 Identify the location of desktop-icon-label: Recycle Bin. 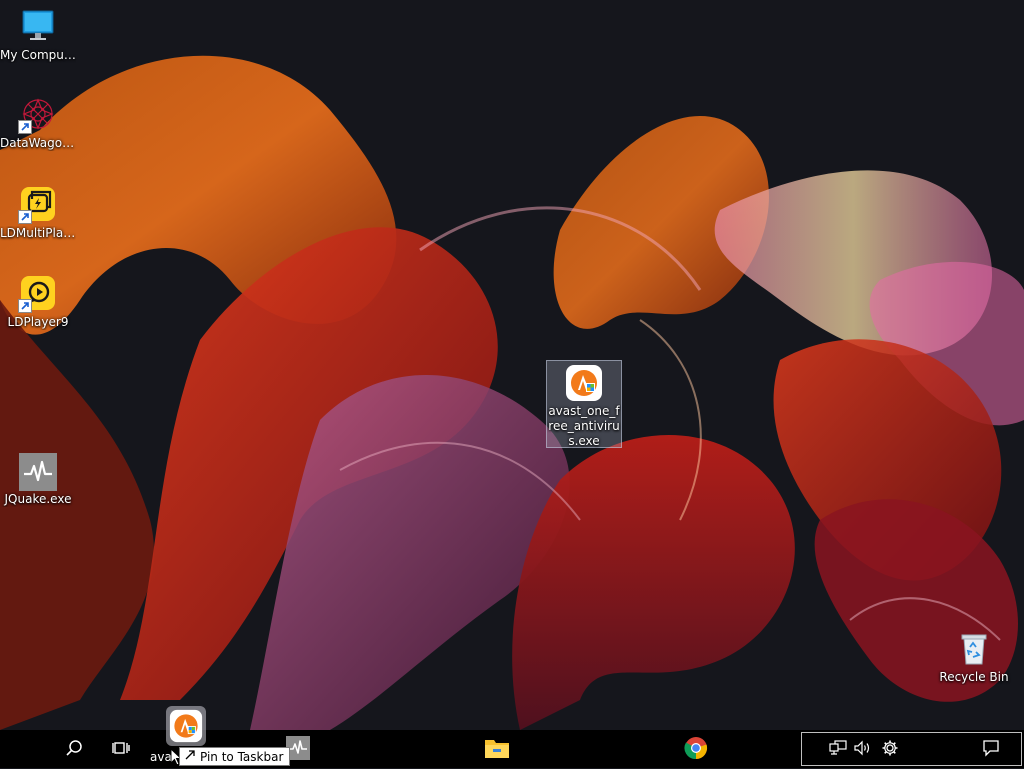
(974, 677).